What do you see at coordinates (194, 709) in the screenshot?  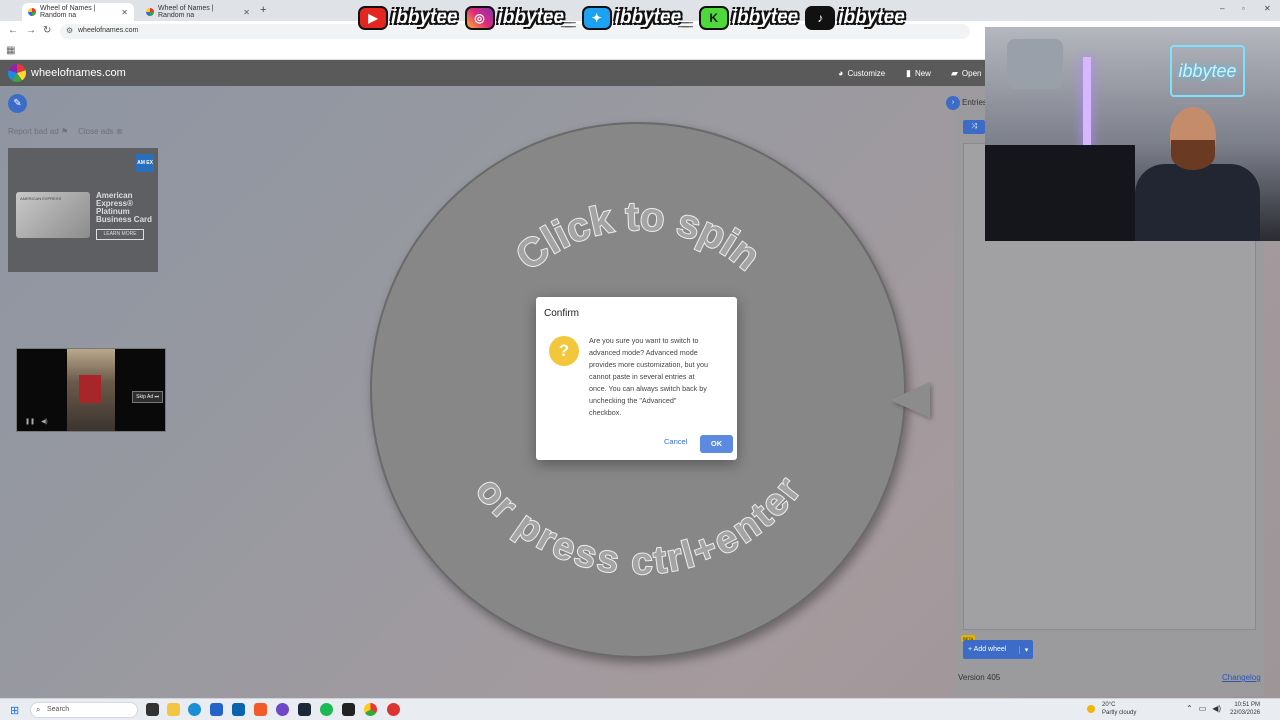 I see `edge-icon` at bounding box center [194, 709].